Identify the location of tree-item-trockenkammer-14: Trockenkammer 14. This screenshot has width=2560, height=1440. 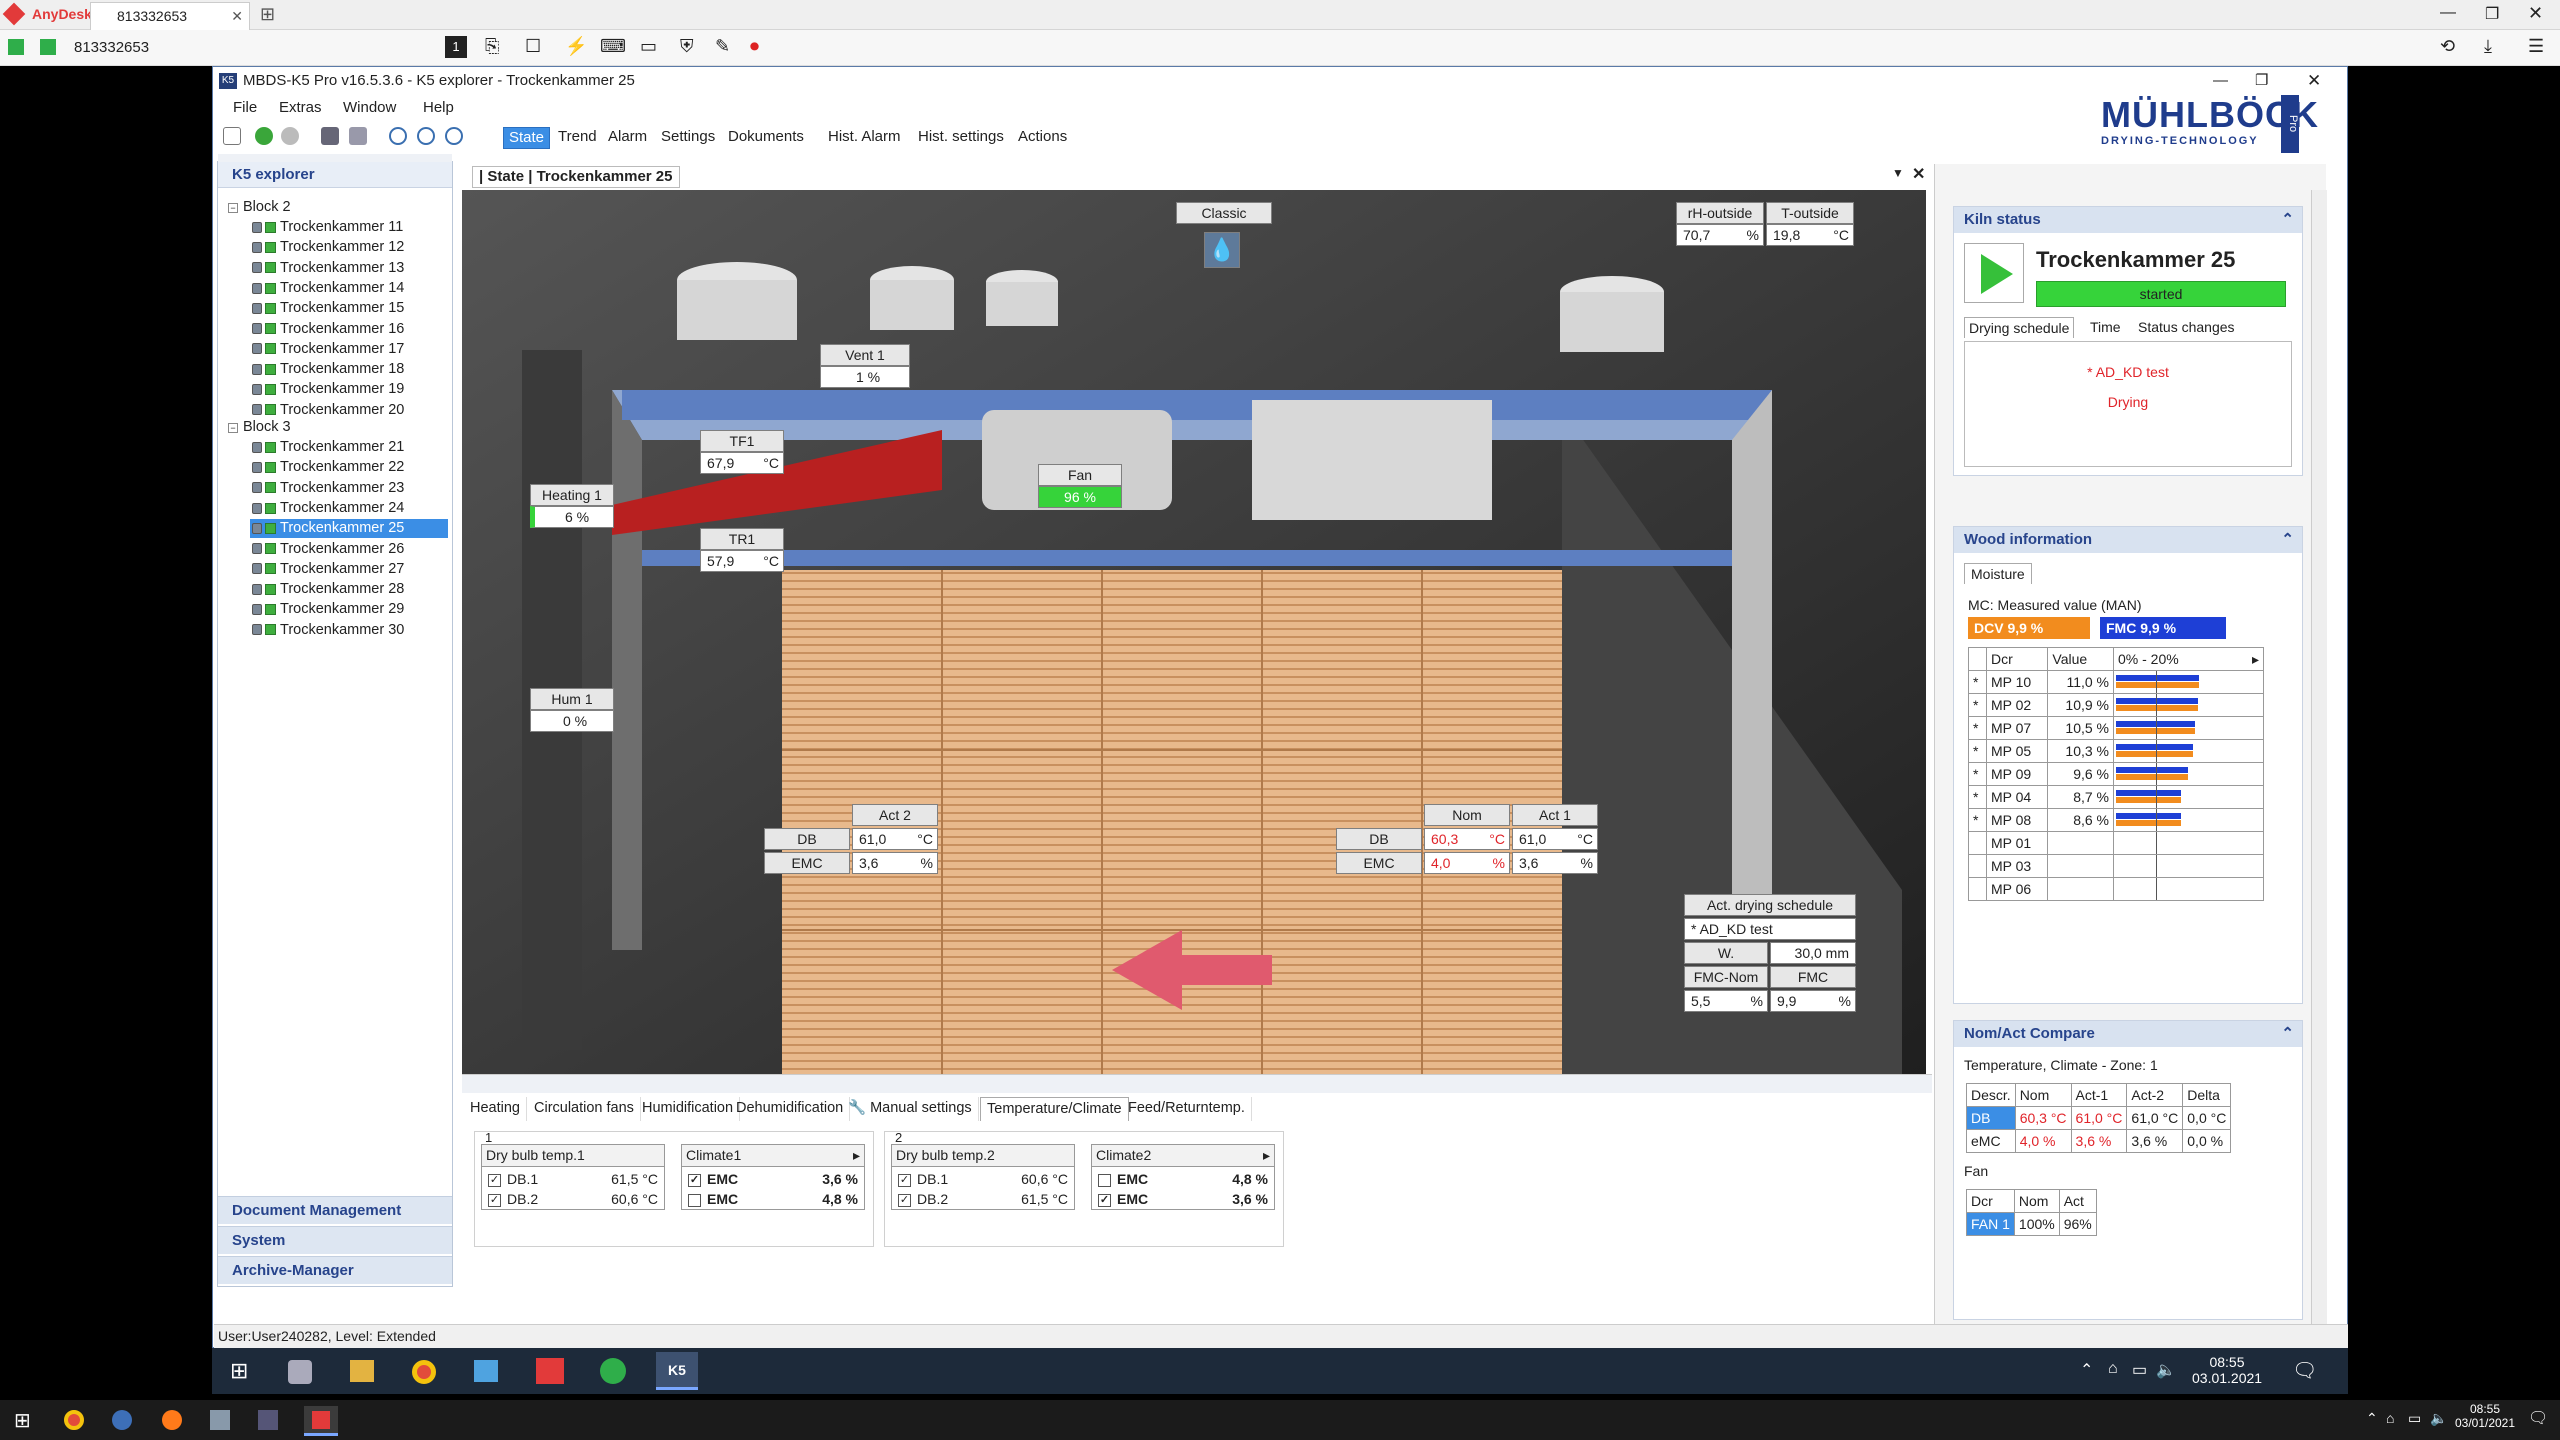
(349, 288).